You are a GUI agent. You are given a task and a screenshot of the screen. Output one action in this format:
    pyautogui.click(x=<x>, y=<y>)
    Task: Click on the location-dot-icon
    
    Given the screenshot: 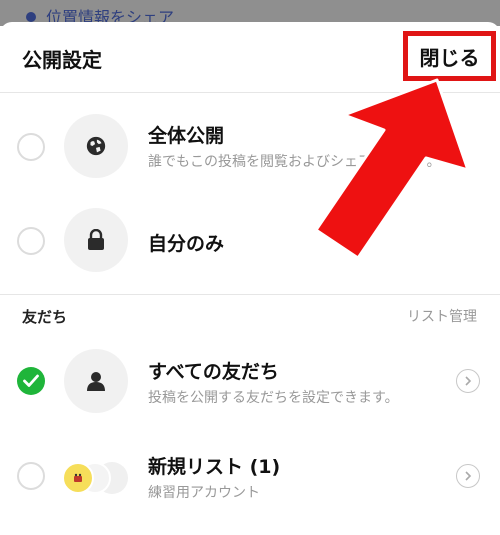 What is the action you would take?
    pyautogui.click(x=31, y=17)
    